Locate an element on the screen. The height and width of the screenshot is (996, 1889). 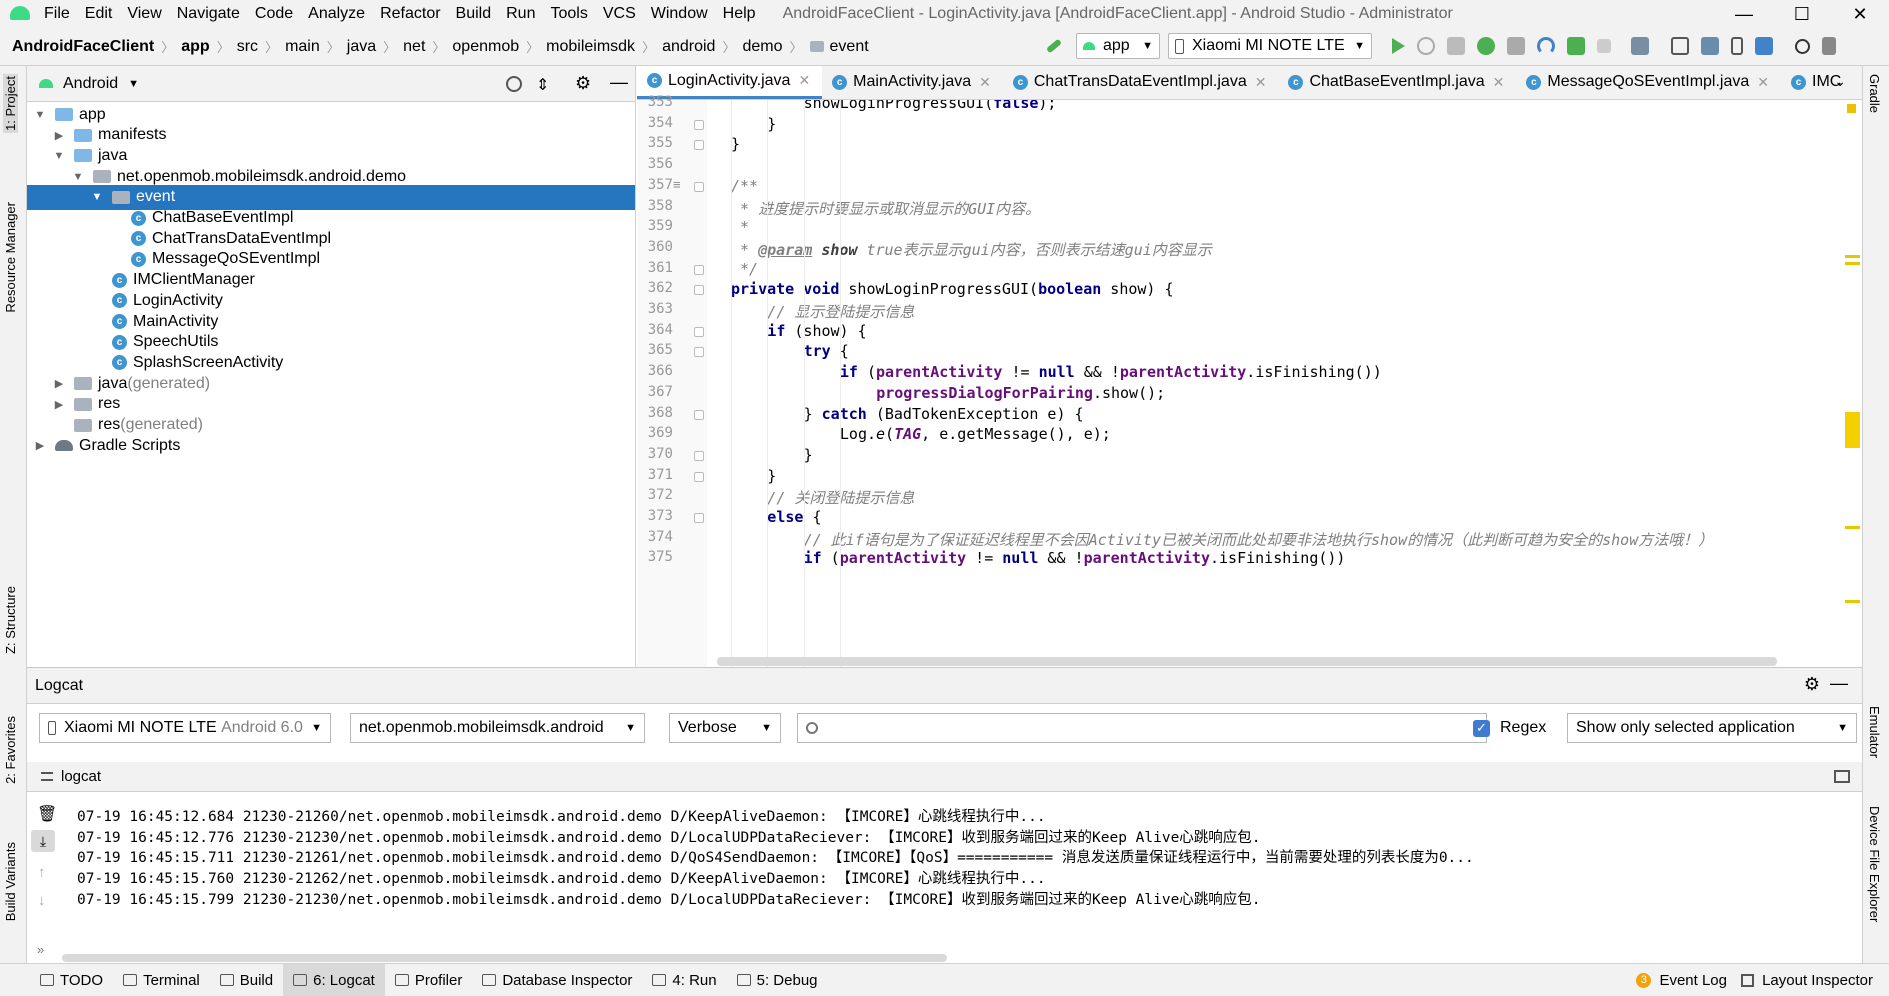
event-log-button: 3 Event Log is located at coordinates (1681, 980).